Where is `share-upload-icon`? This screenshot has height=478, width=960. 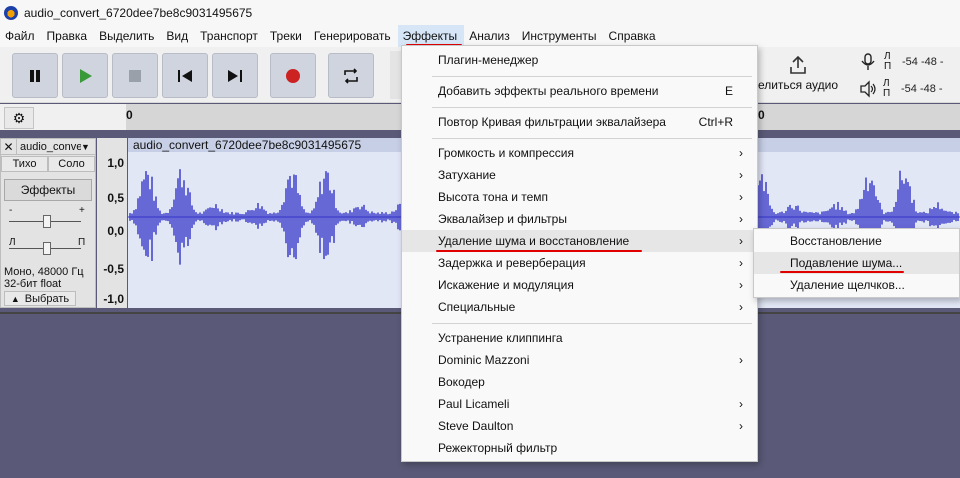 share-upload-icon is located at coordinates (798, 64).